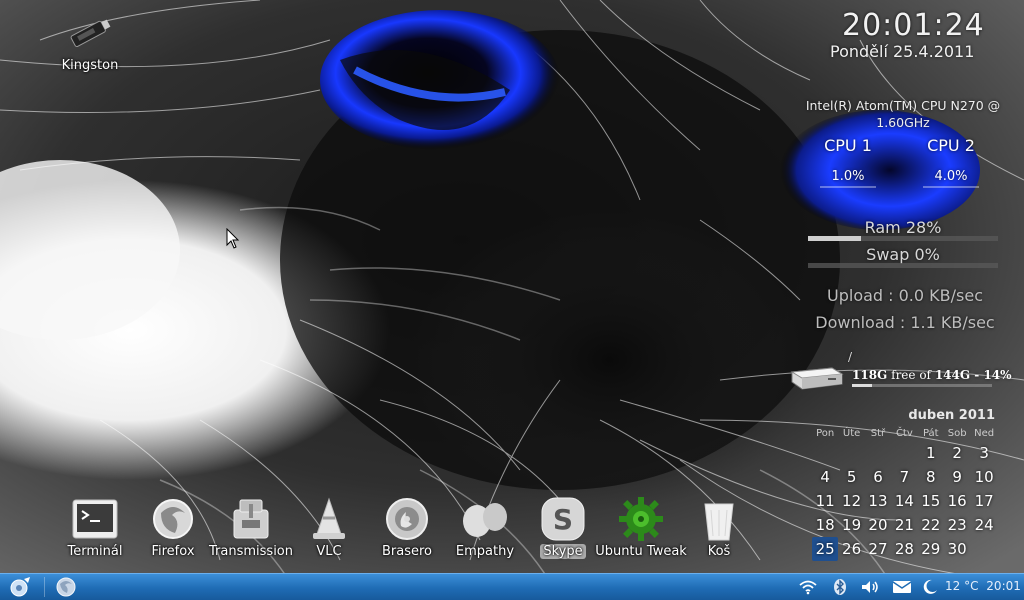  I want to click on calendar-weekday: Čtv, so click(904, 433).